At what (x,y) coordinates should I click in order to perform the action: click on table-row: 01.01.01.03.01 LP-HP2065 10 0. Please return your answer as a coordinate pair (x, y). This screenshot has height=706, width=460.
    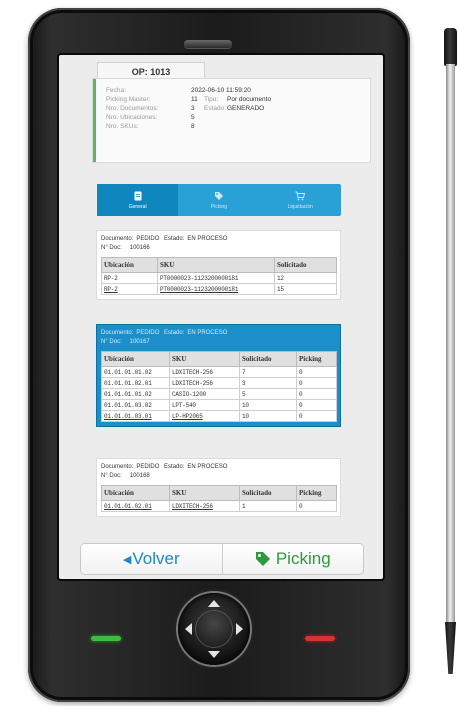
    Looking at the image, I should click on (219, 416).